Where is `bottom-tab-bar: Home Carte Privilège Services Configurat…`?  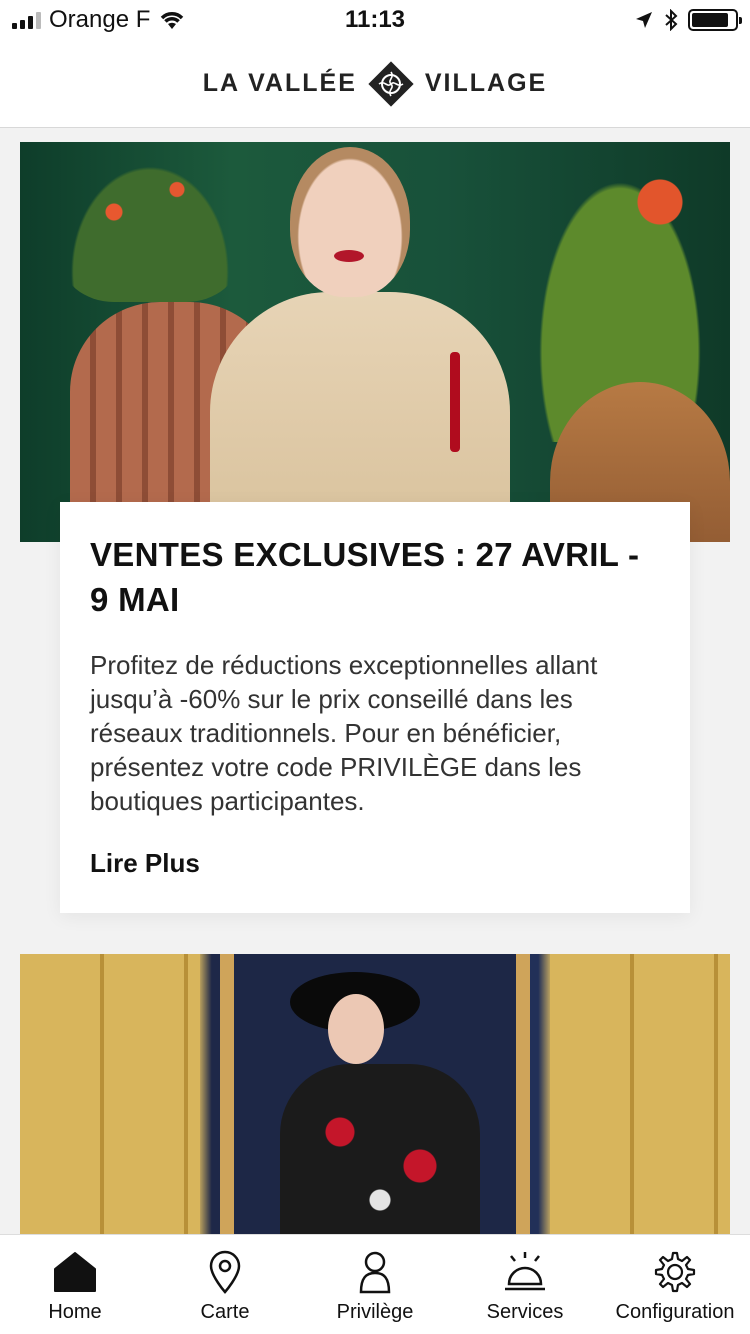
bottom-tab-bar: Home Carte Privilège Services Configurat… is located at coordinates (375, 1284).